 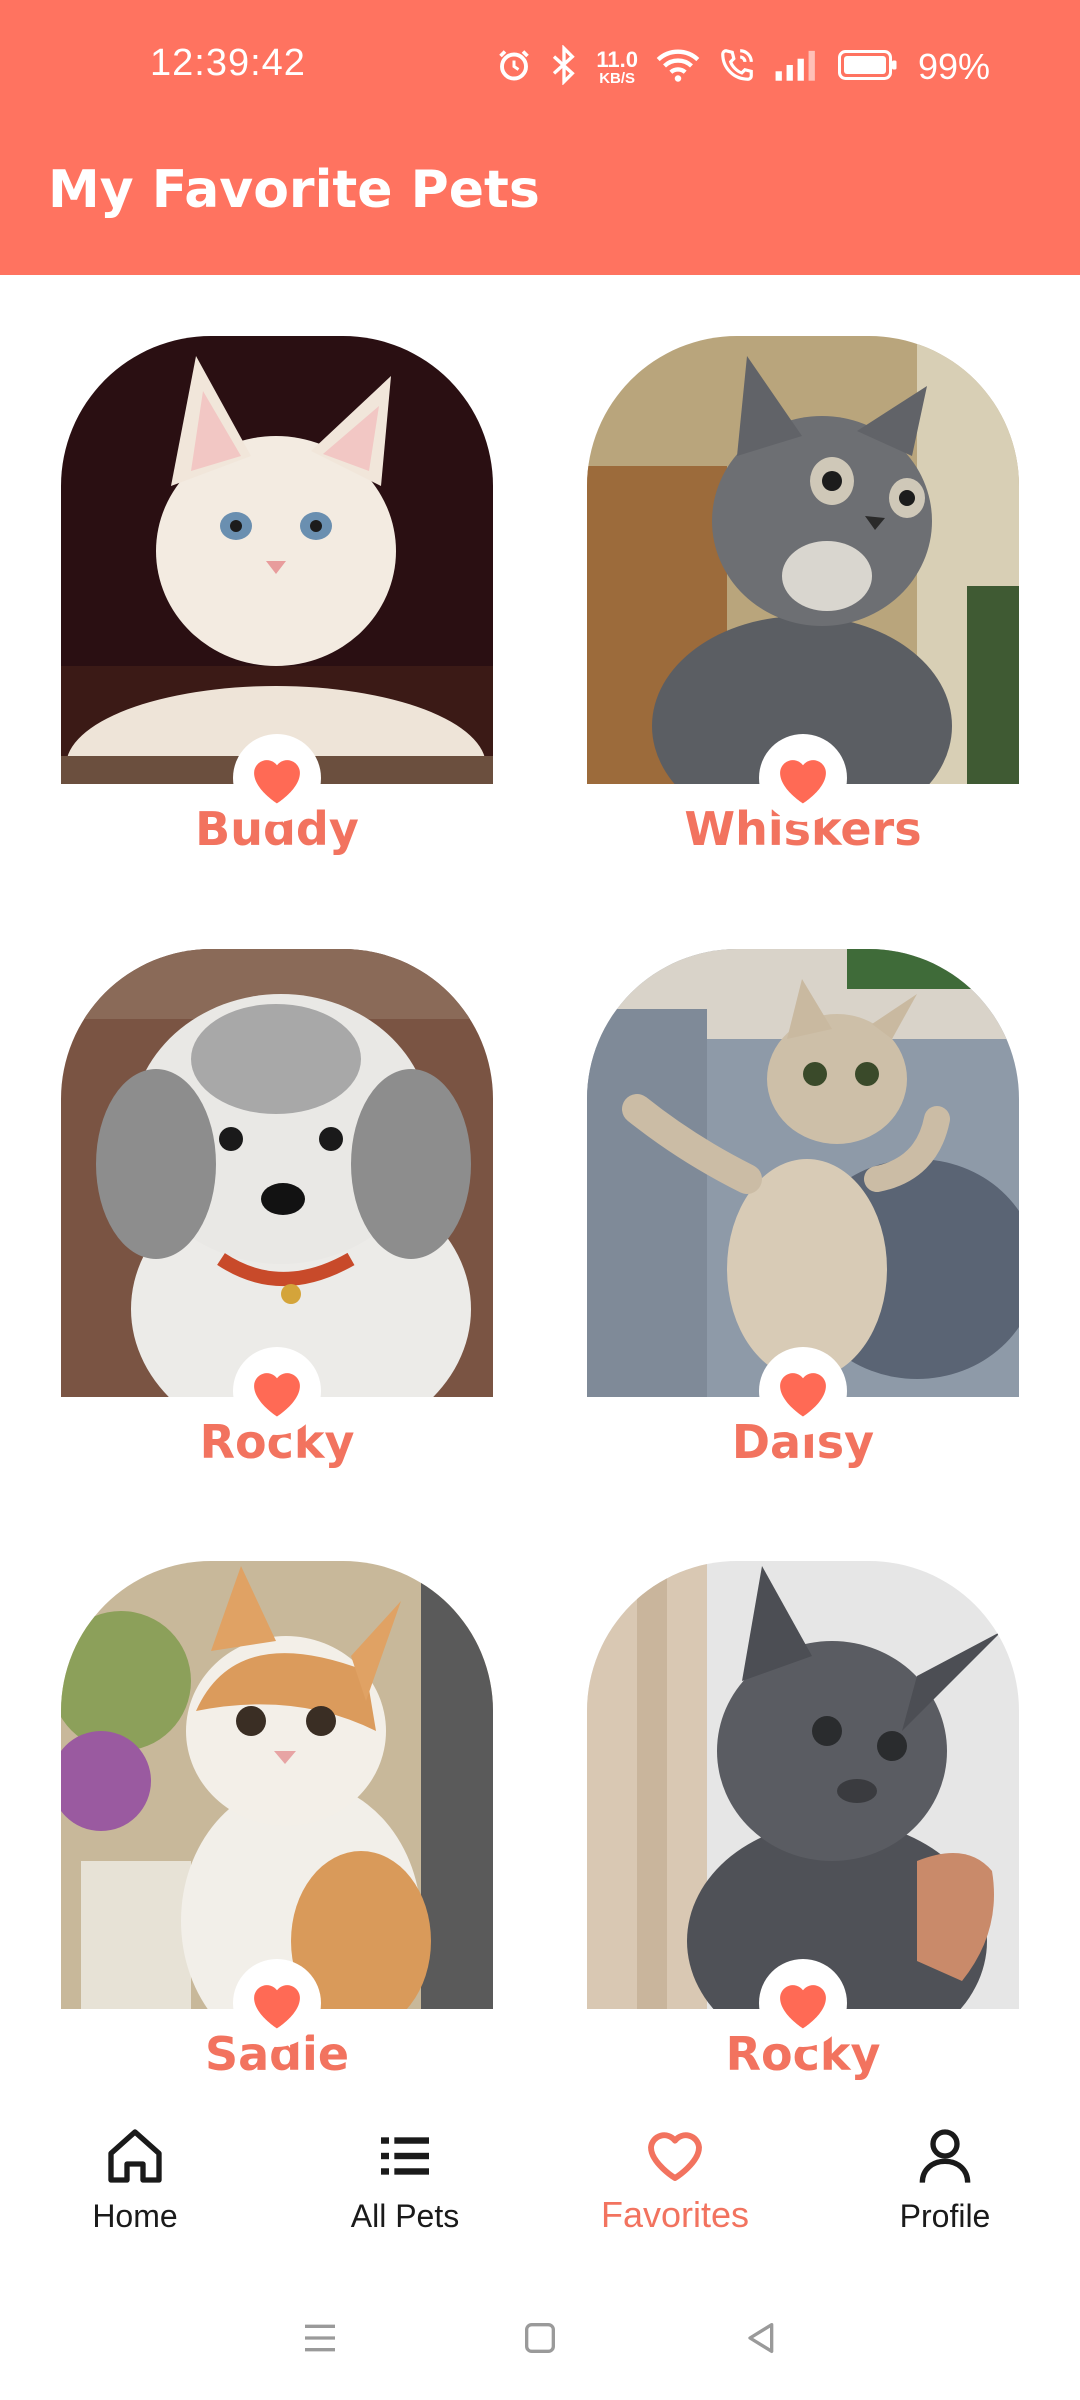 I want to click on top-bar: 12:39:42 11.0 KB/S 99% My Favorite Pets, so click(x=540, y=137).